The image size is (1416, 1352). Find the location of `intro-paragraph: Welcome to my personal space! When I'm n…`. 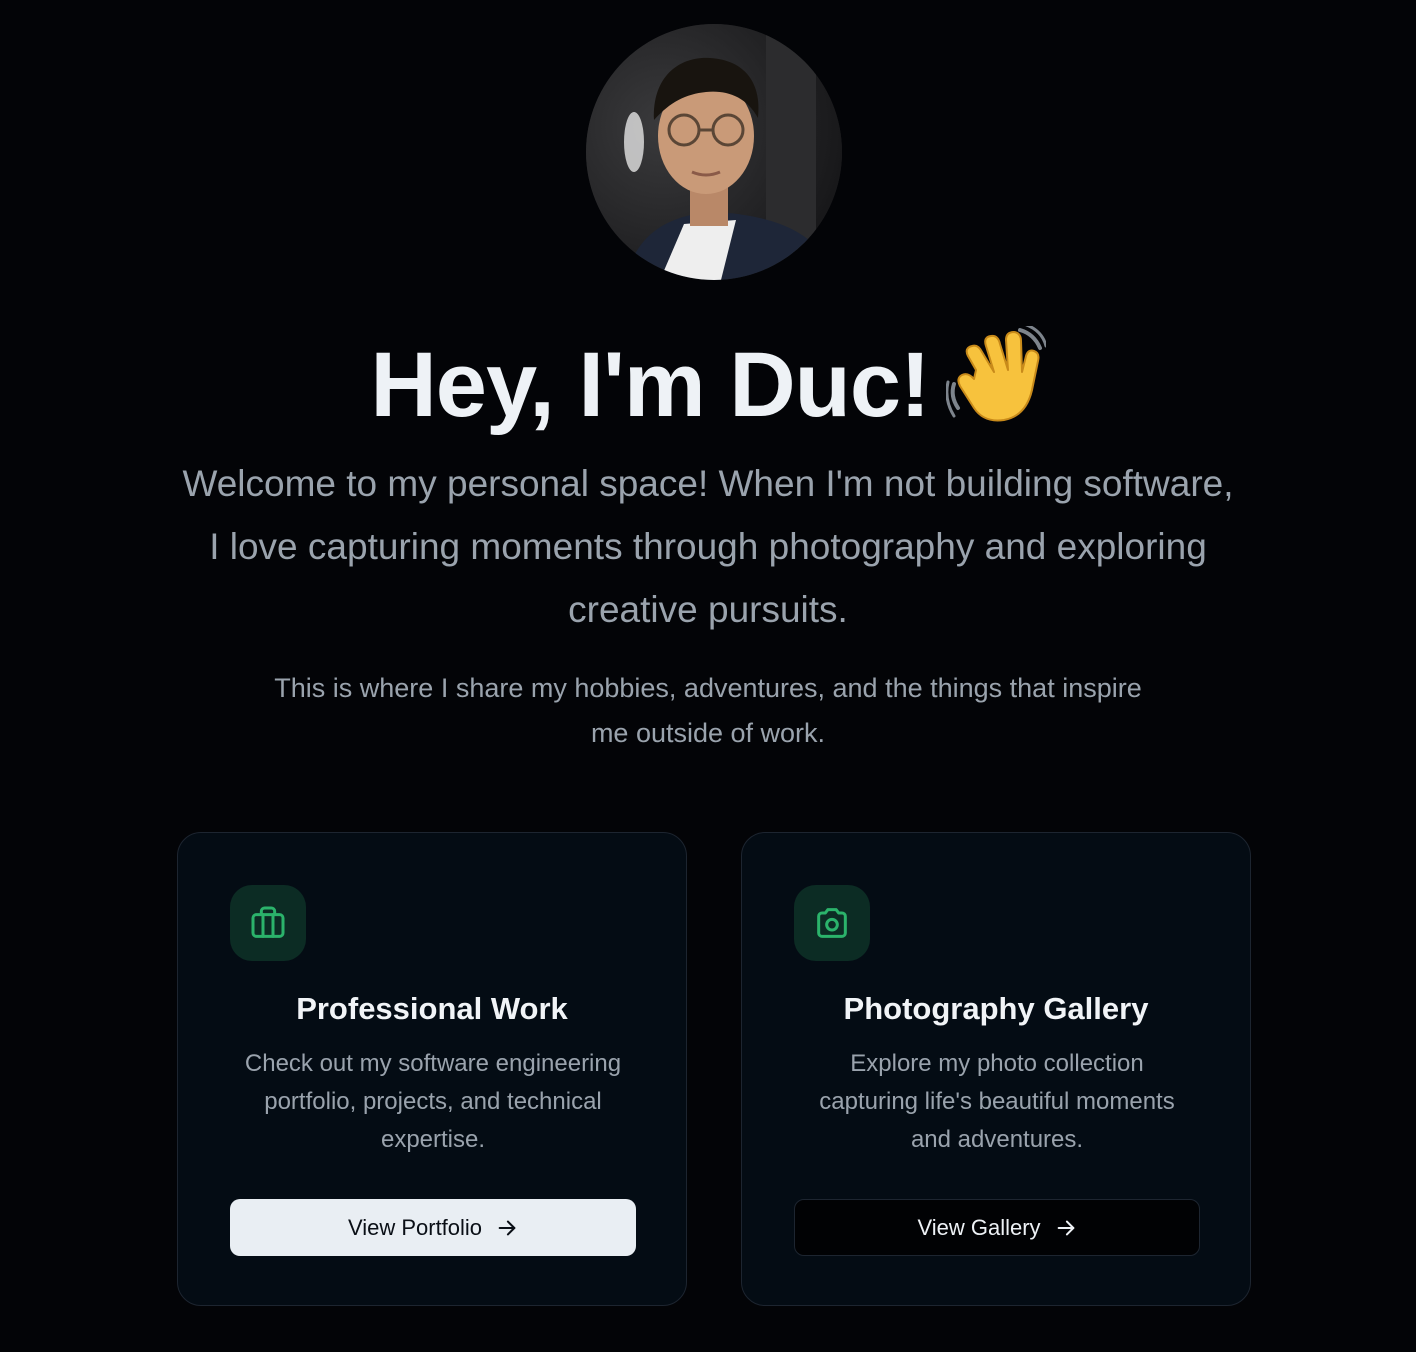

intro-paragraph: Welcome to my personal space! When I'm n… is located at coordinates (708, 546).